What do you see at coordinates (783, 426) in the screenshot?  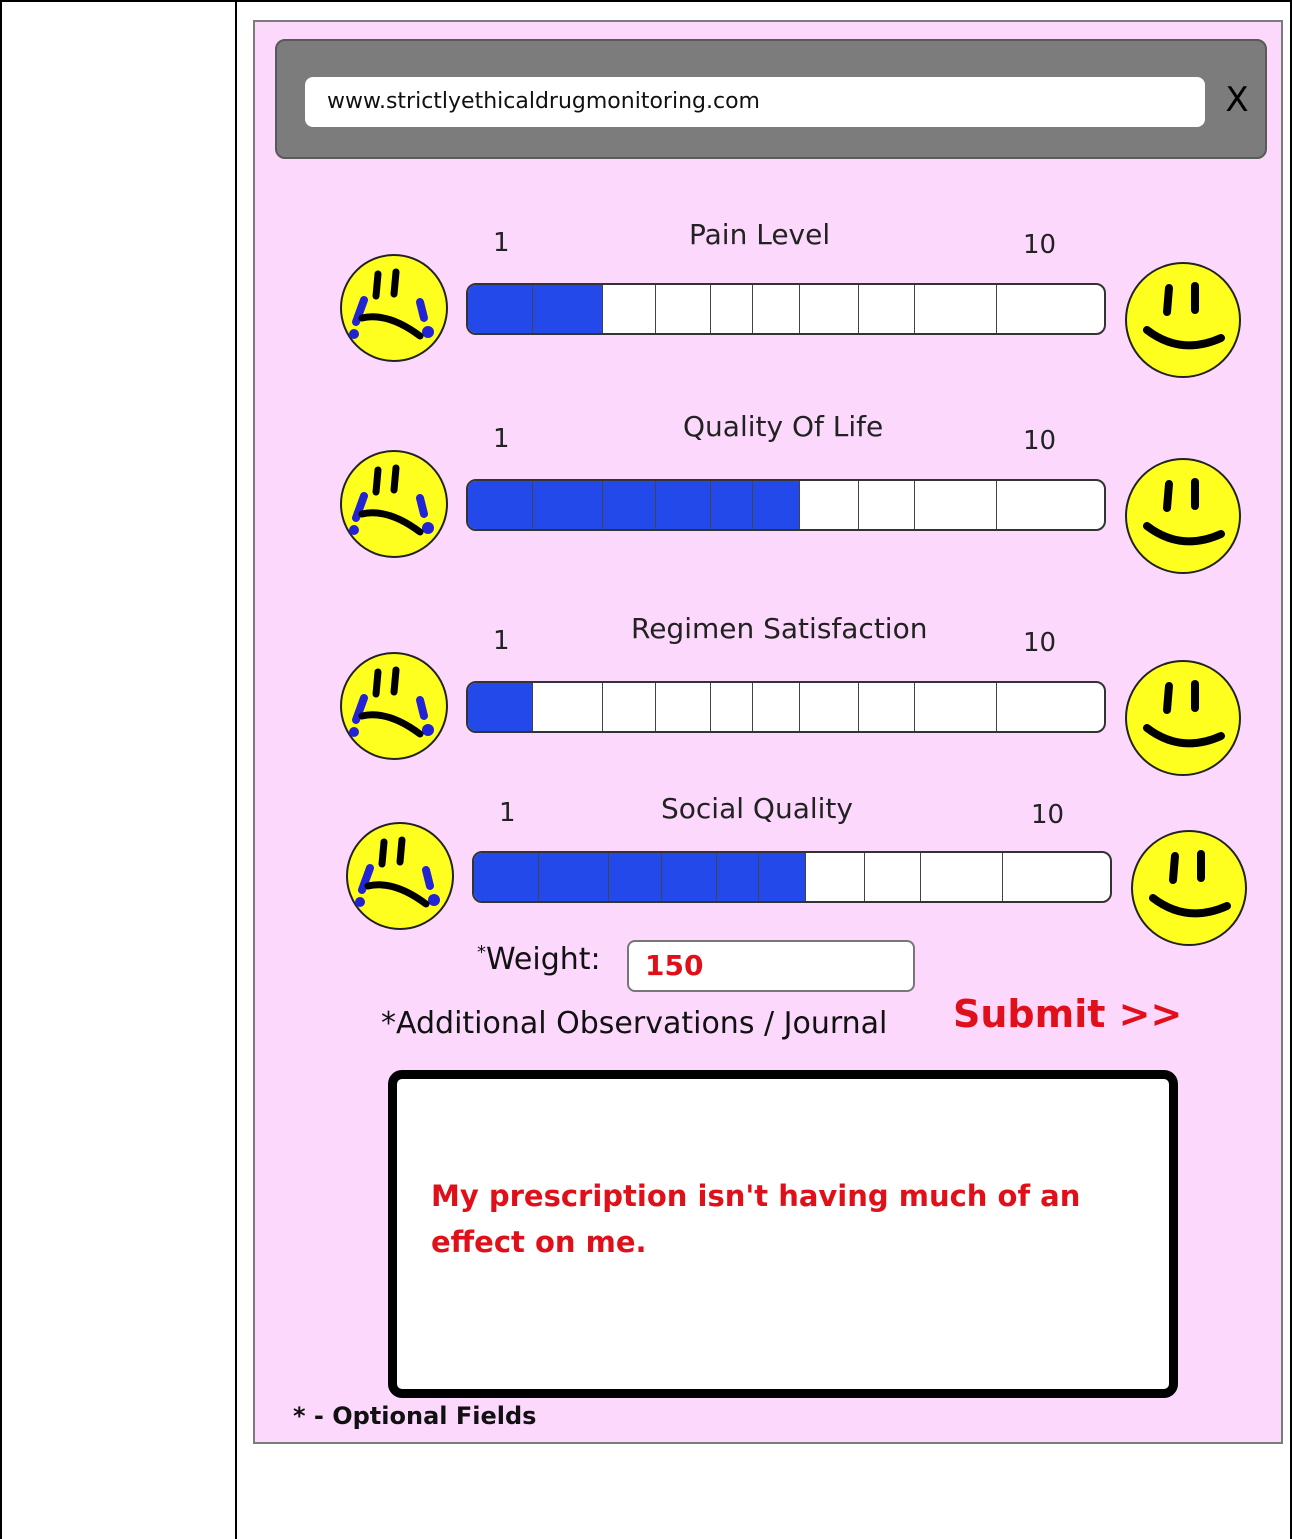 I see `slider-label: Quality Of Life` at bounding box center [783, 426].